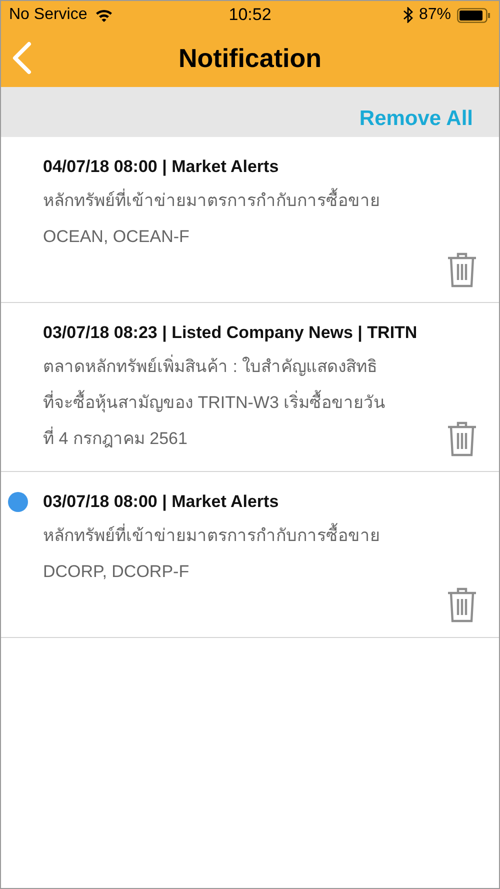 The width and height of the screenshot is (500, 889). What do you see at coordinates (407, 15) in the screenshot?
I see `bluetooth-icon` at bounding box center [407, 15].